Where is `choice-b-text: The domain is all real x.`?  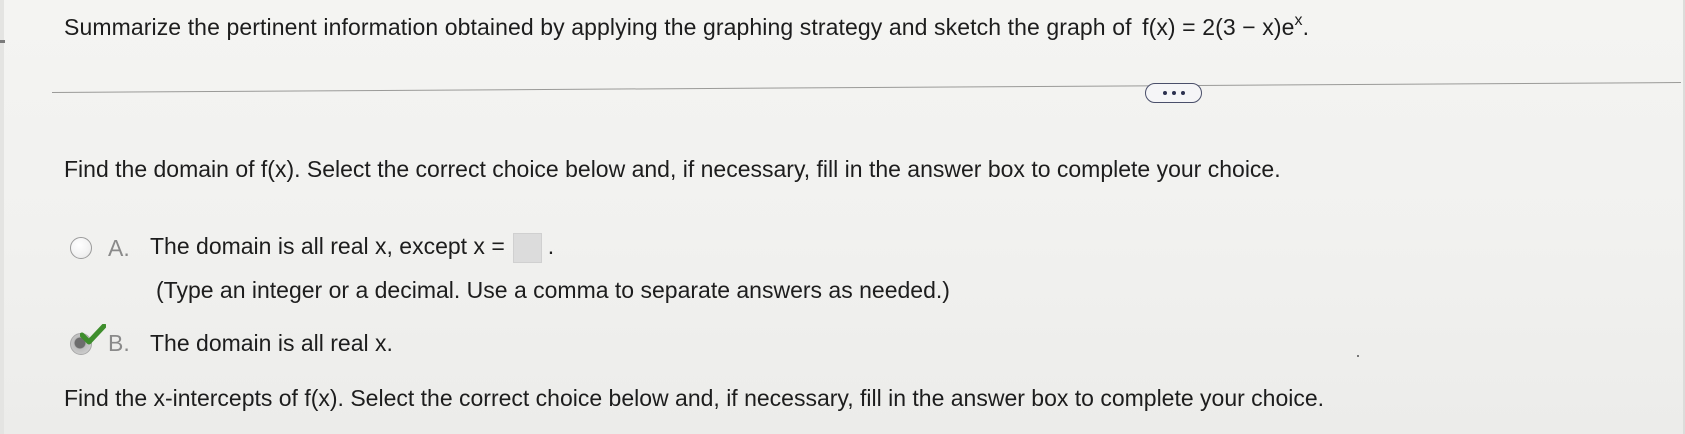
choice-b-text: The domain is all real x. is located at coordinates (271, 343).